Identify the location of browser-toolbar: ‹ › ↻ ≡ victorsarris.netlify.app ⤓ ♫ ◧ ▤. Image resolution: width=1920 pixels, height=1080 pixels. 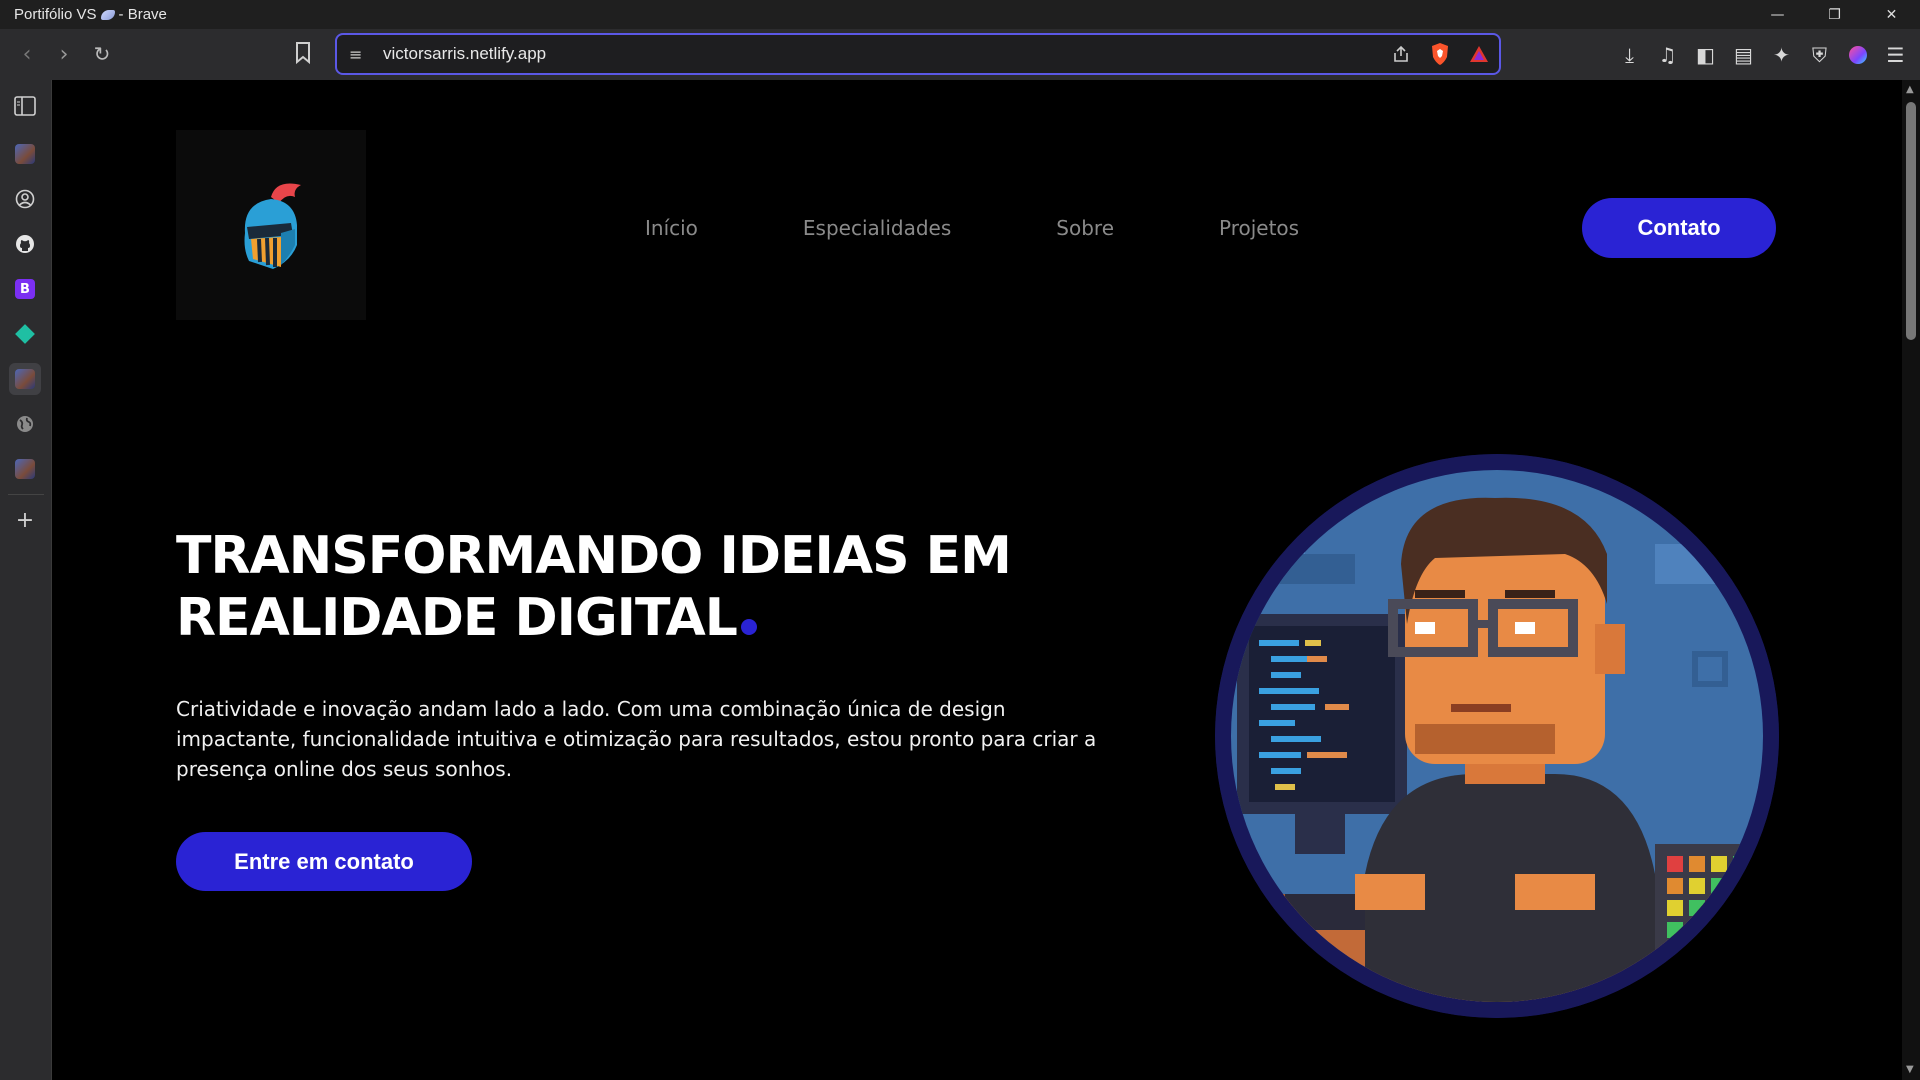
(960, 54).